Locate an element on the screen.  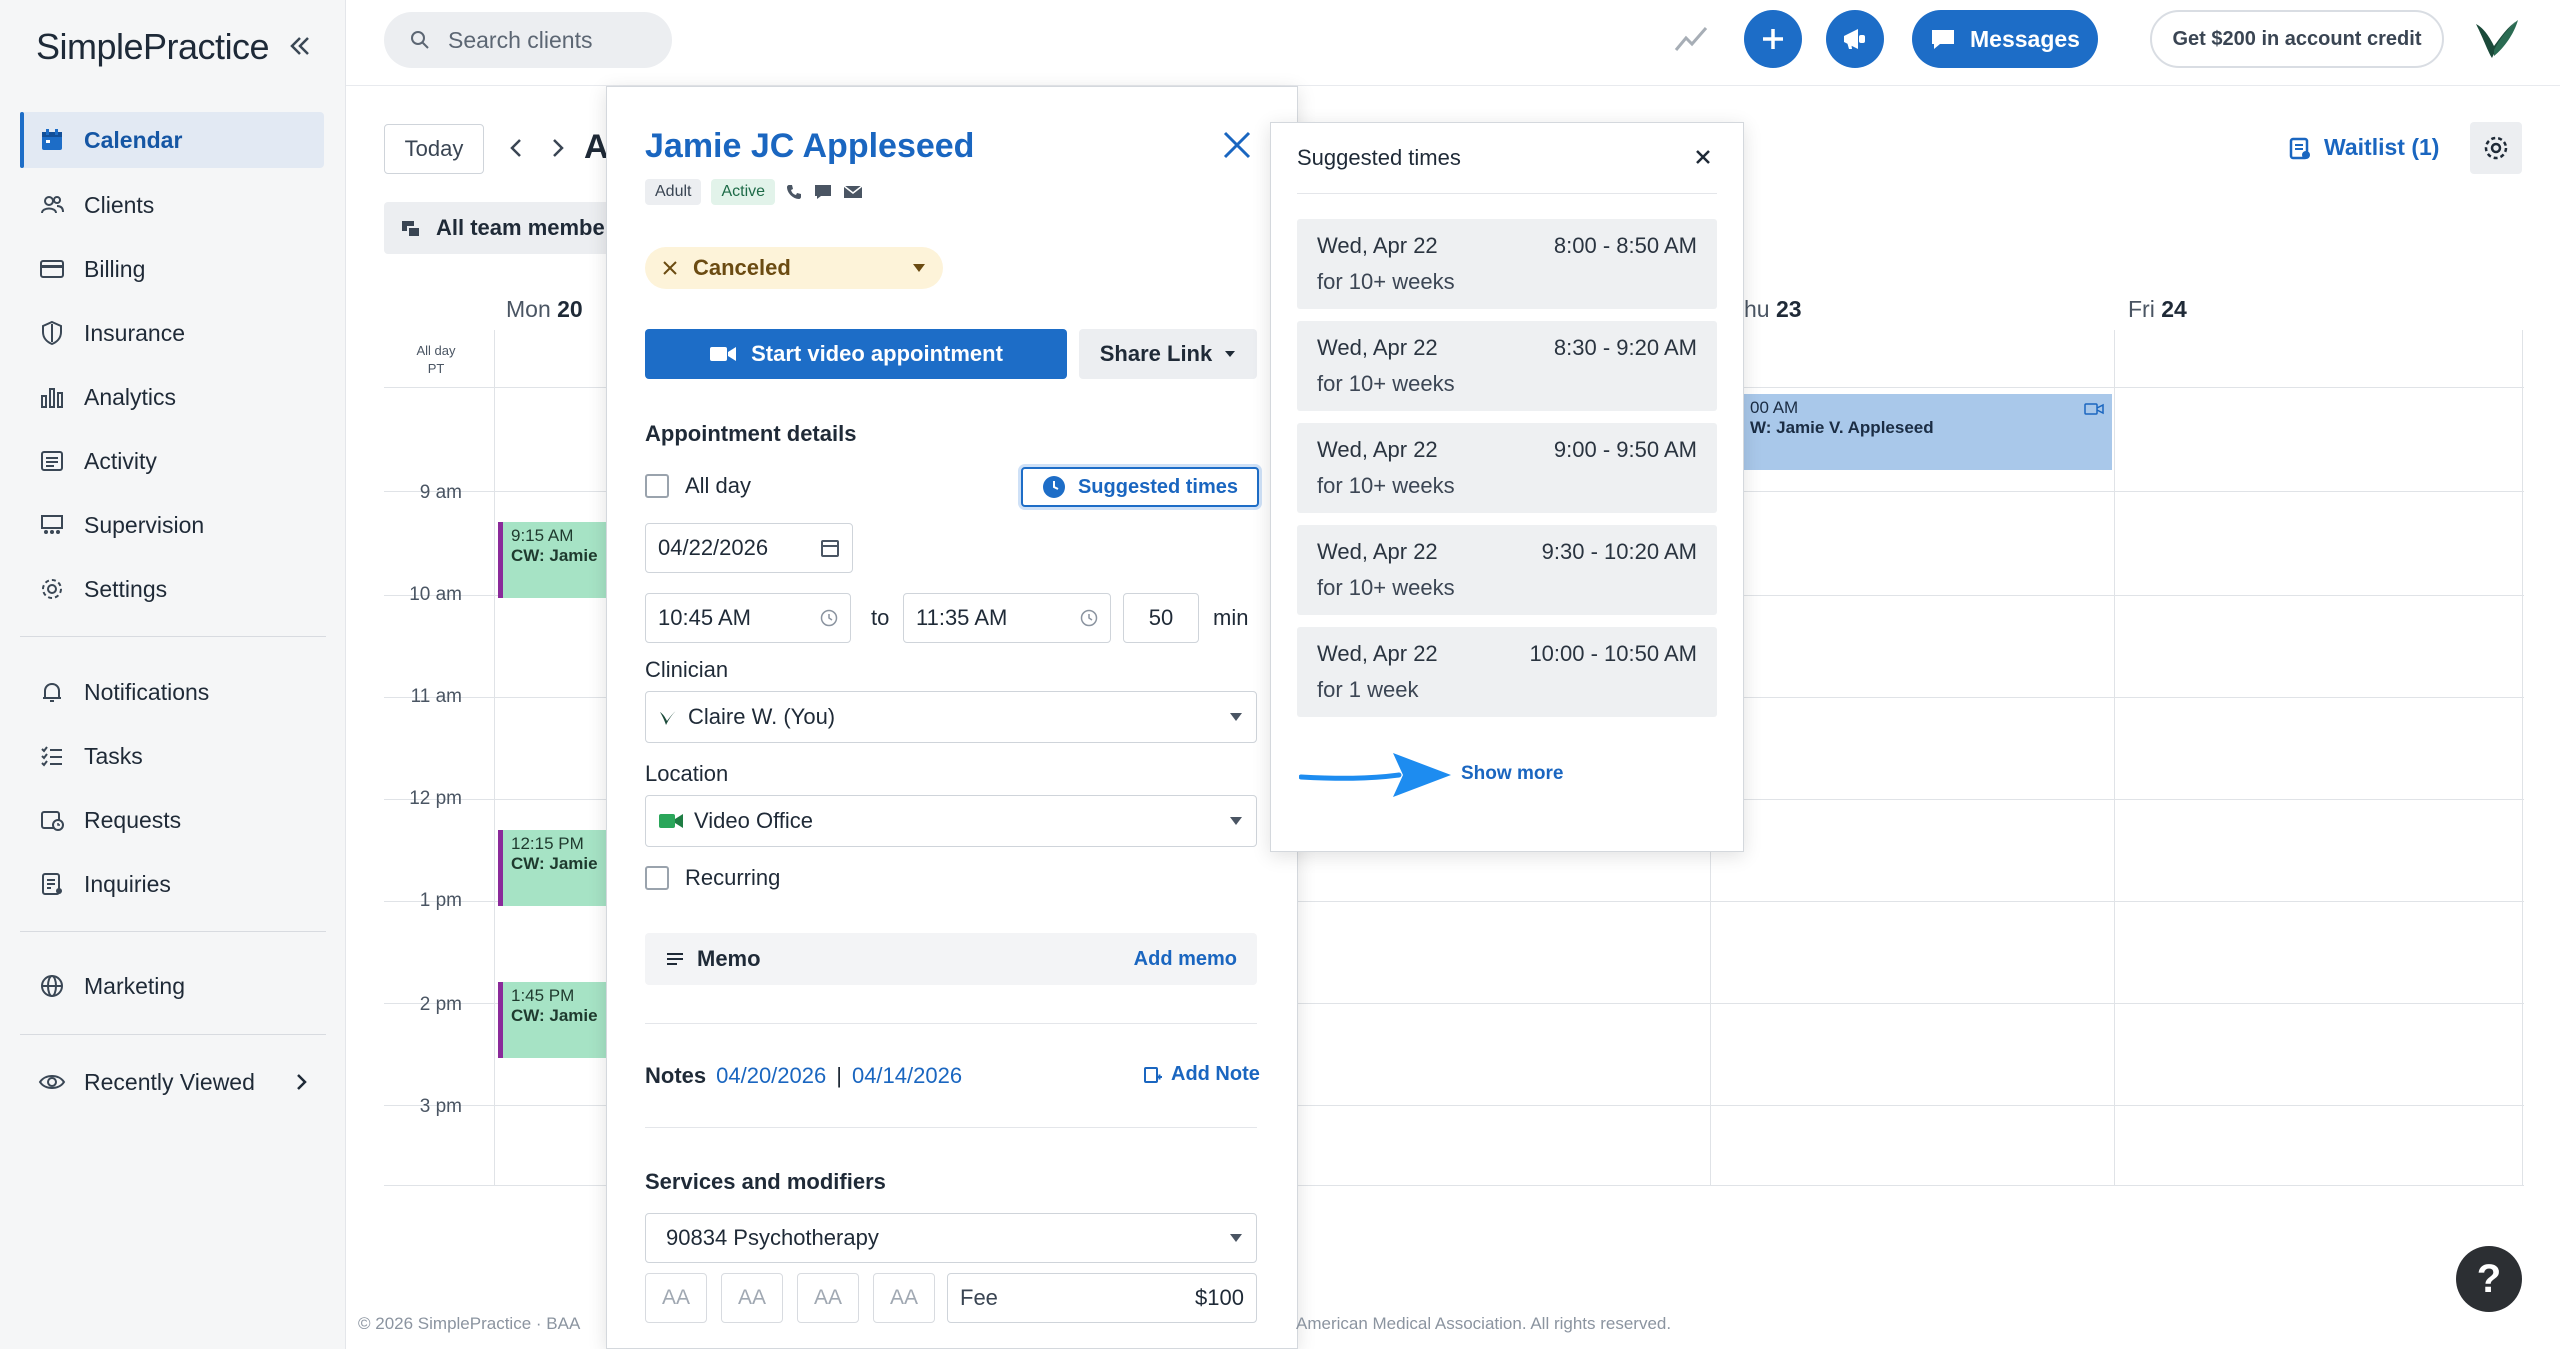
messages-button: Messages is located at coordinates (2005, 39).